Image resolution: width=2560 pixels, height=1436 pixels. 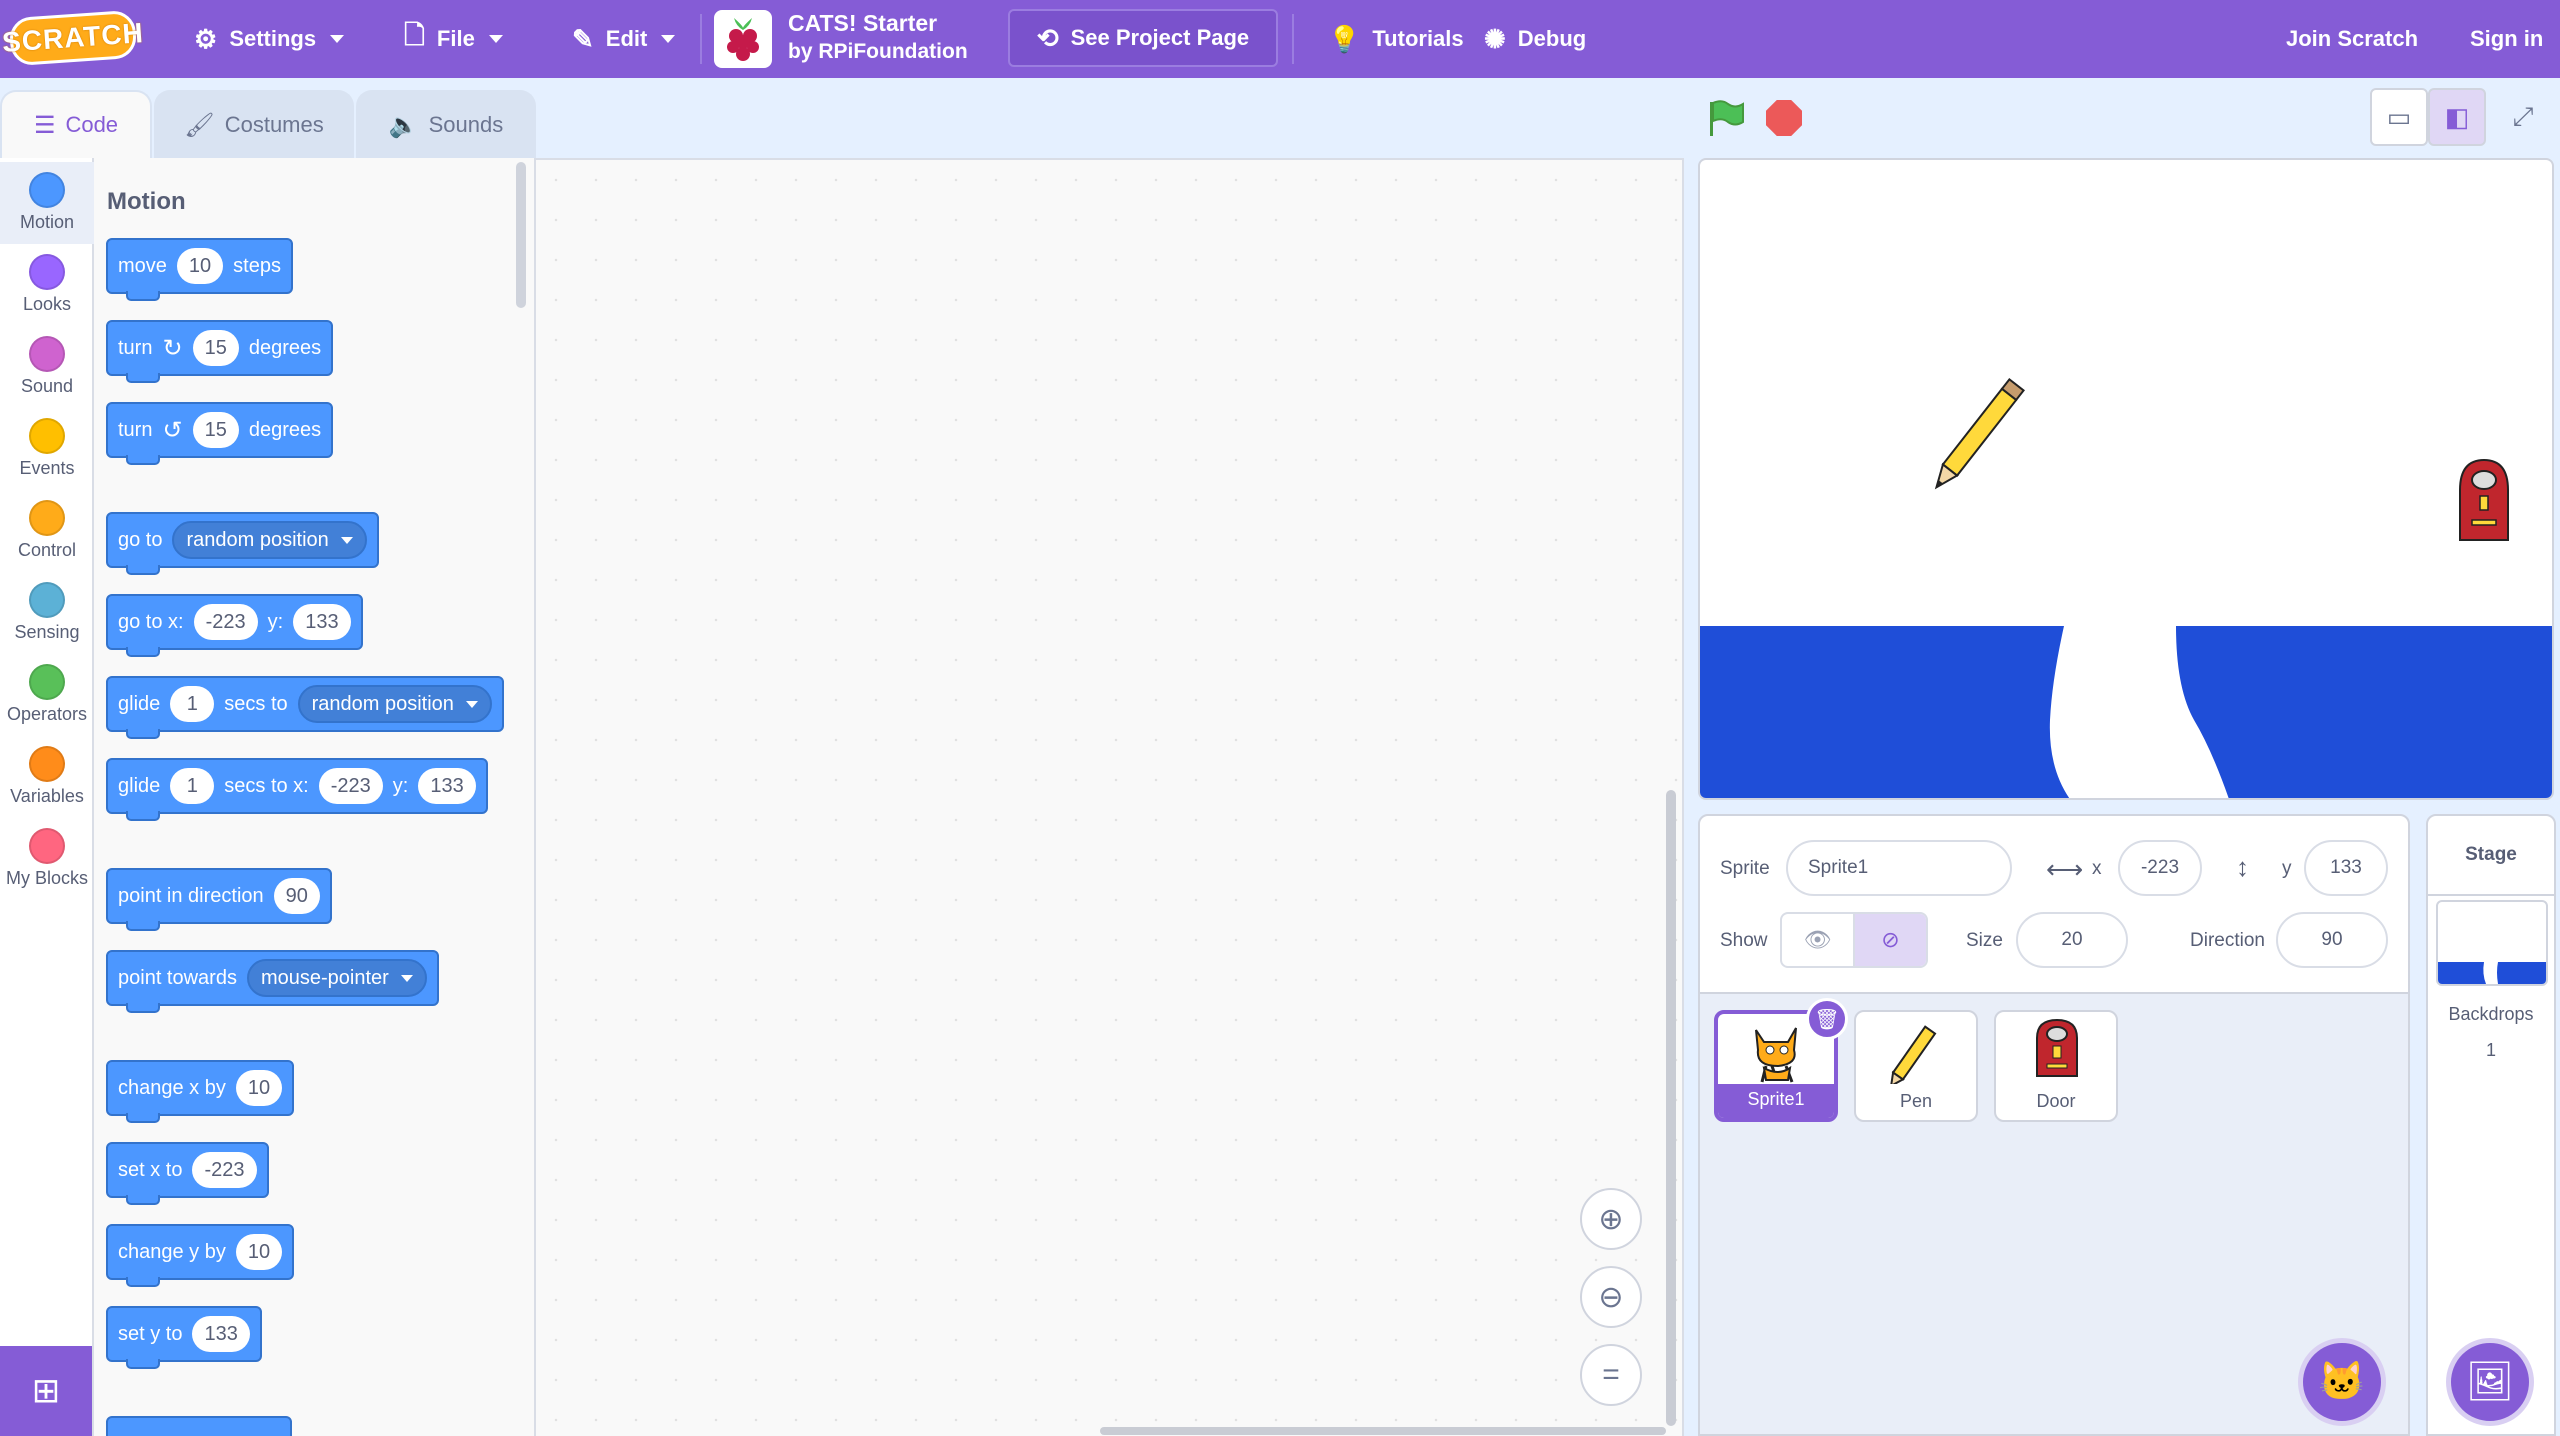 What do you see at coordinates (2346, 868) in the screenshot?
I see `y-position-input: 133` at bounding box center [2346, 868].